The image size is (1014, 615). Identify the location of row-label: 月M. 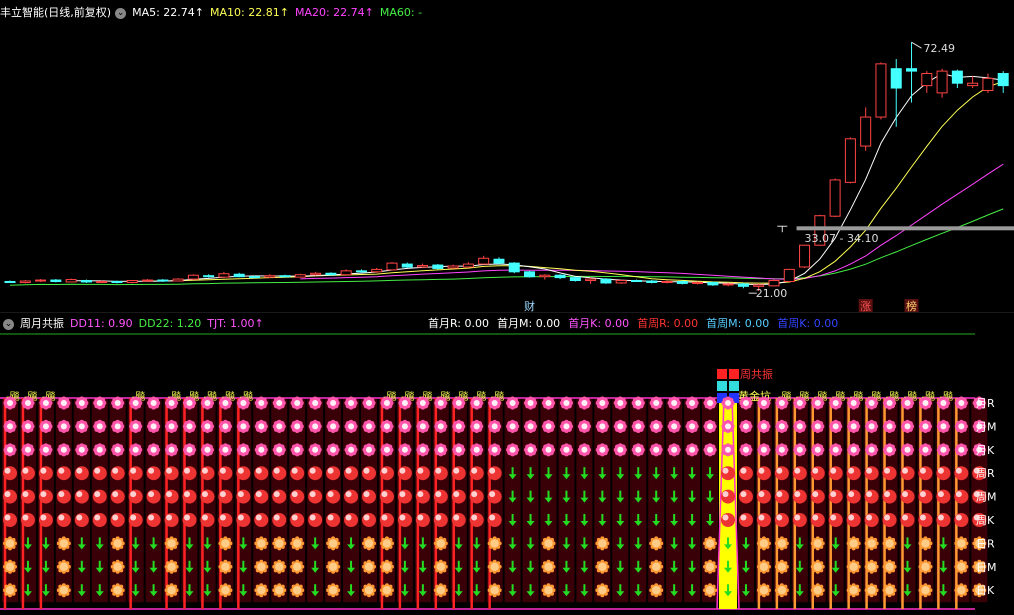
(986, 426).